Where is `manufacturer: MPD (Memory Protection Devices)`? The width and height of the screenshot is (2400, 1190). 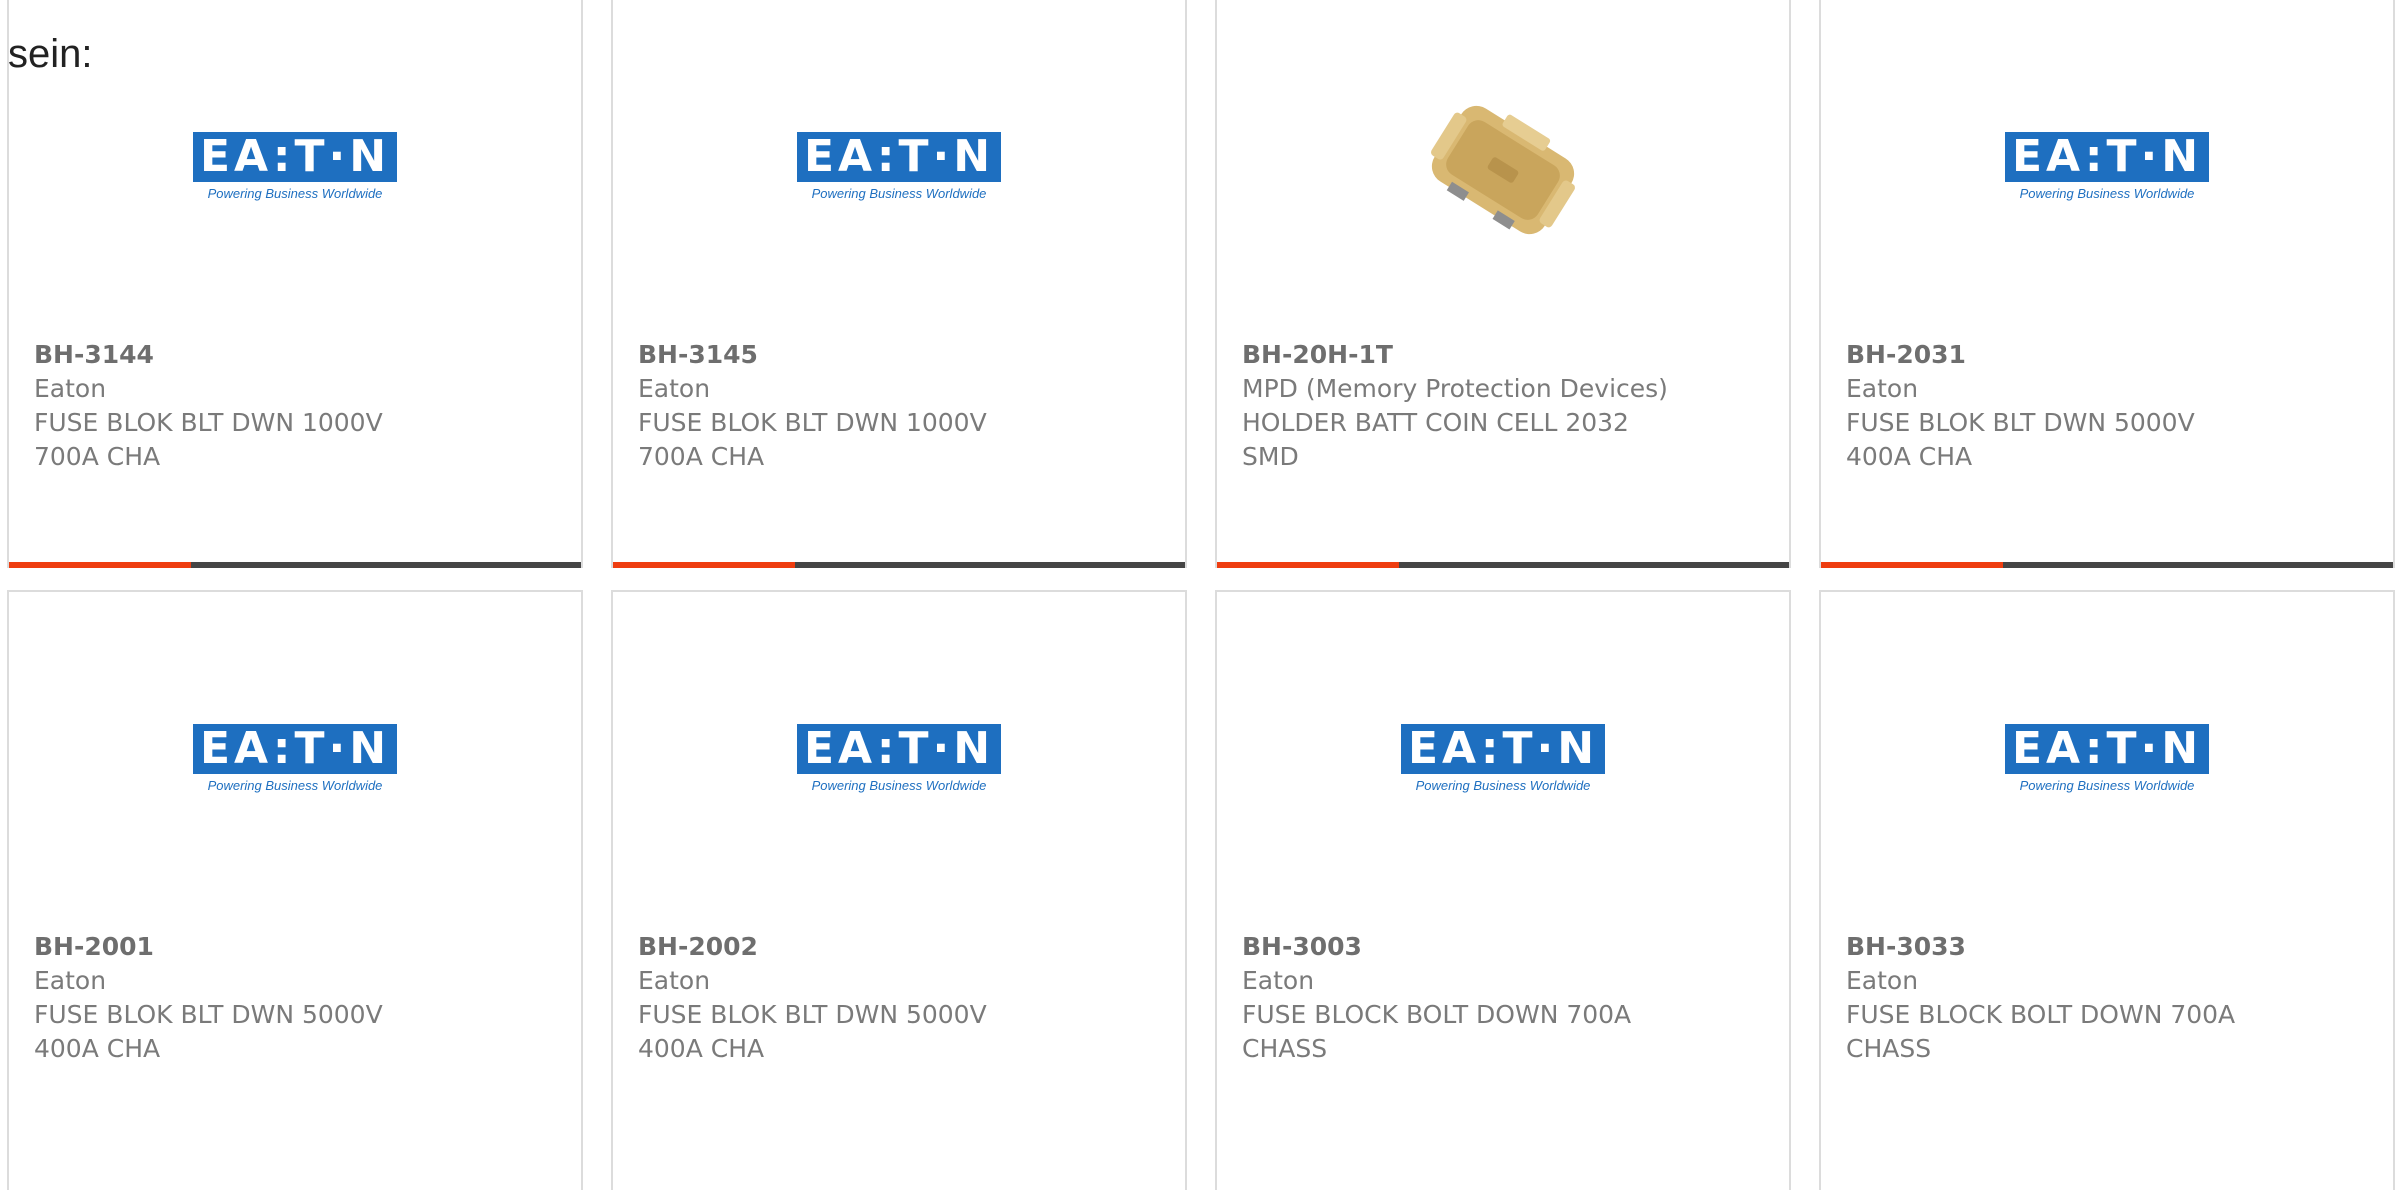 manufacturer: MPD (Memory Protection Devices) is located at coordinates (1455, 388).